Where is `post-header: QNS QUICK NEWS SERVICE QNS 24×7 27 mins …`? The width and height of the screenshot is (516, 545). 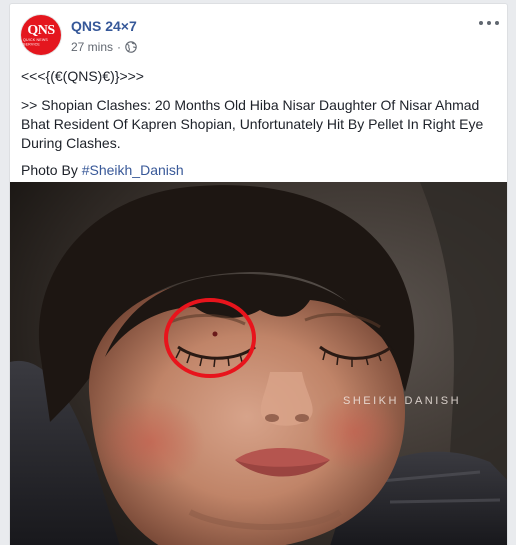 post-header: QNS QUICK NEWS SERVICE QNS 24×7 27 mins … is located at coordinates (258, 34).